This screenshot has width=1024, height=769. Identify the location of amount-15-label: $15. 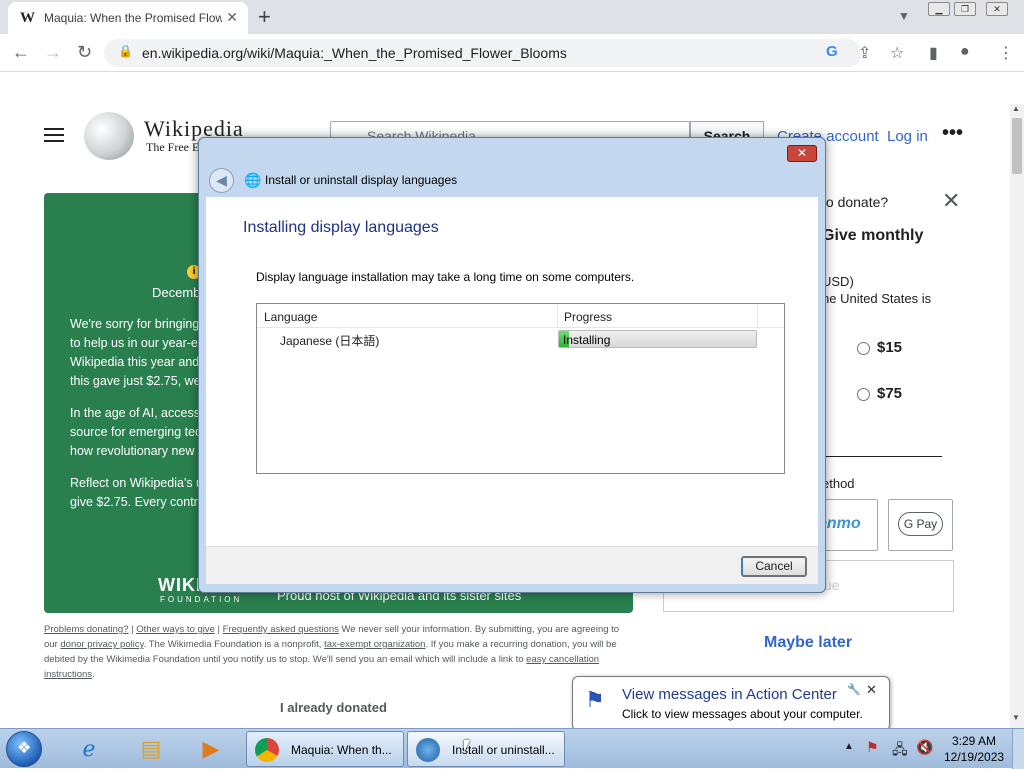
(889, 347).